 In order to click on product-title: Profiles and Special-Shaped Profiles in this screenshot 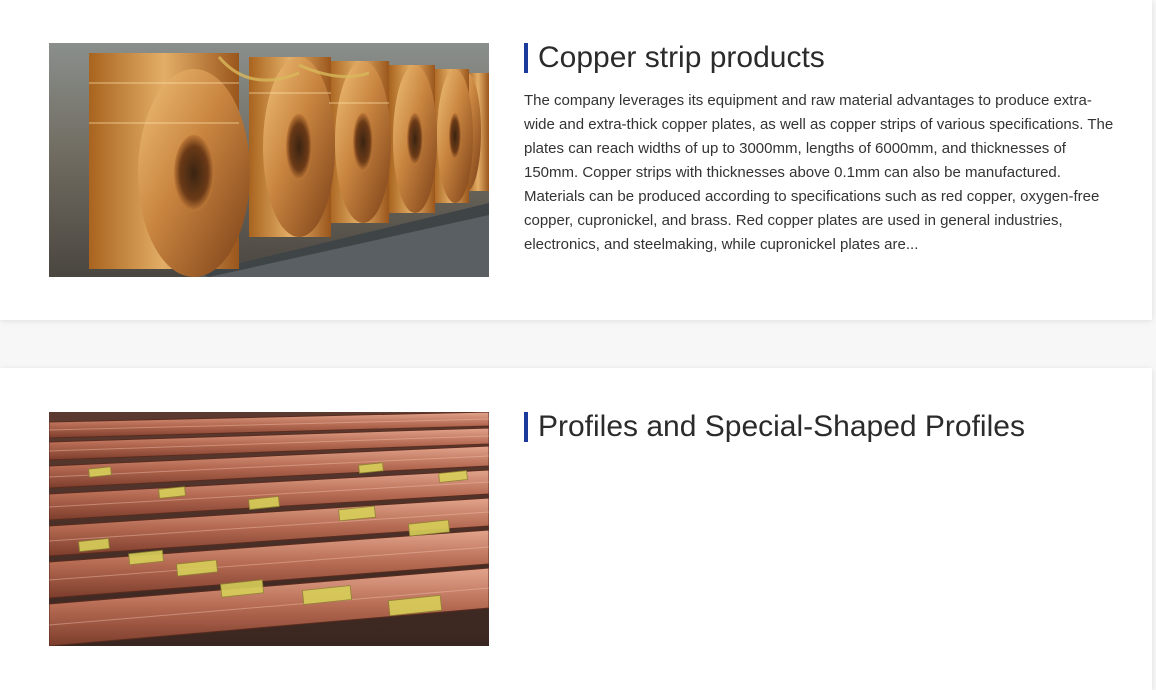, I will do `click(774, 427)`.